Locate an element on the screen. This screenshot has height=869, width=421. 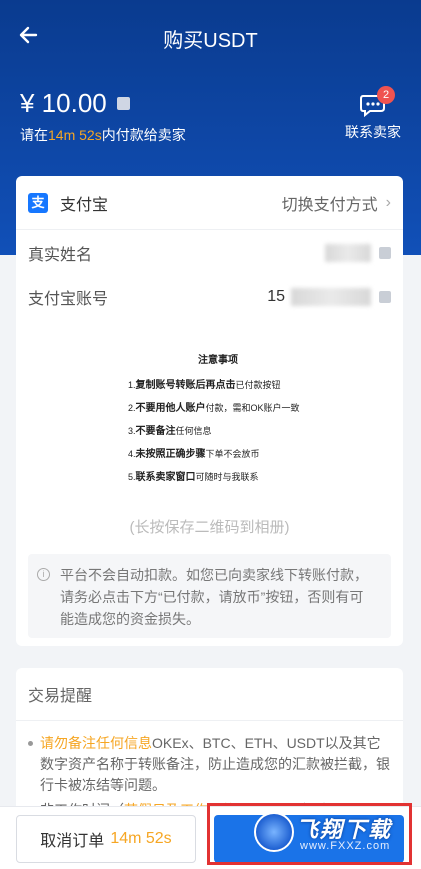
payment-countdown: 请在14m 52s内付款给卖家 is located at coordinates (103, 135).